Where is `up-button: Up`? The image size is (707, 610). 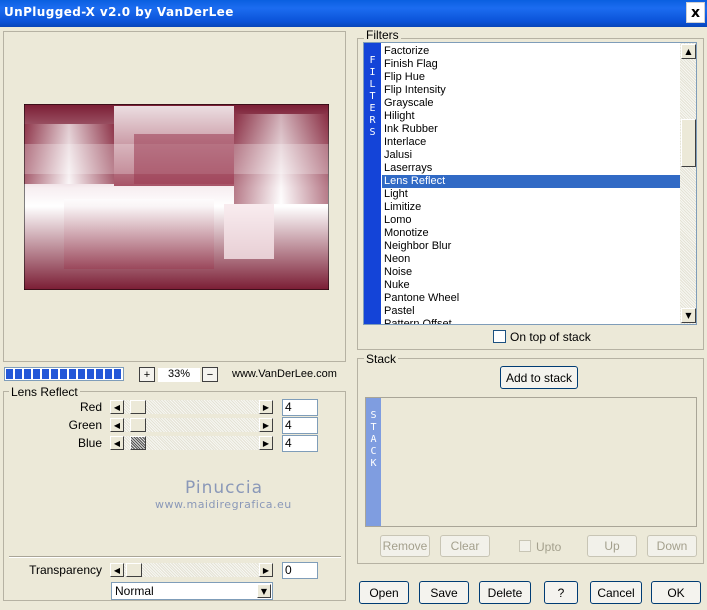 up-button: Up is located at coordinates (612, 546).